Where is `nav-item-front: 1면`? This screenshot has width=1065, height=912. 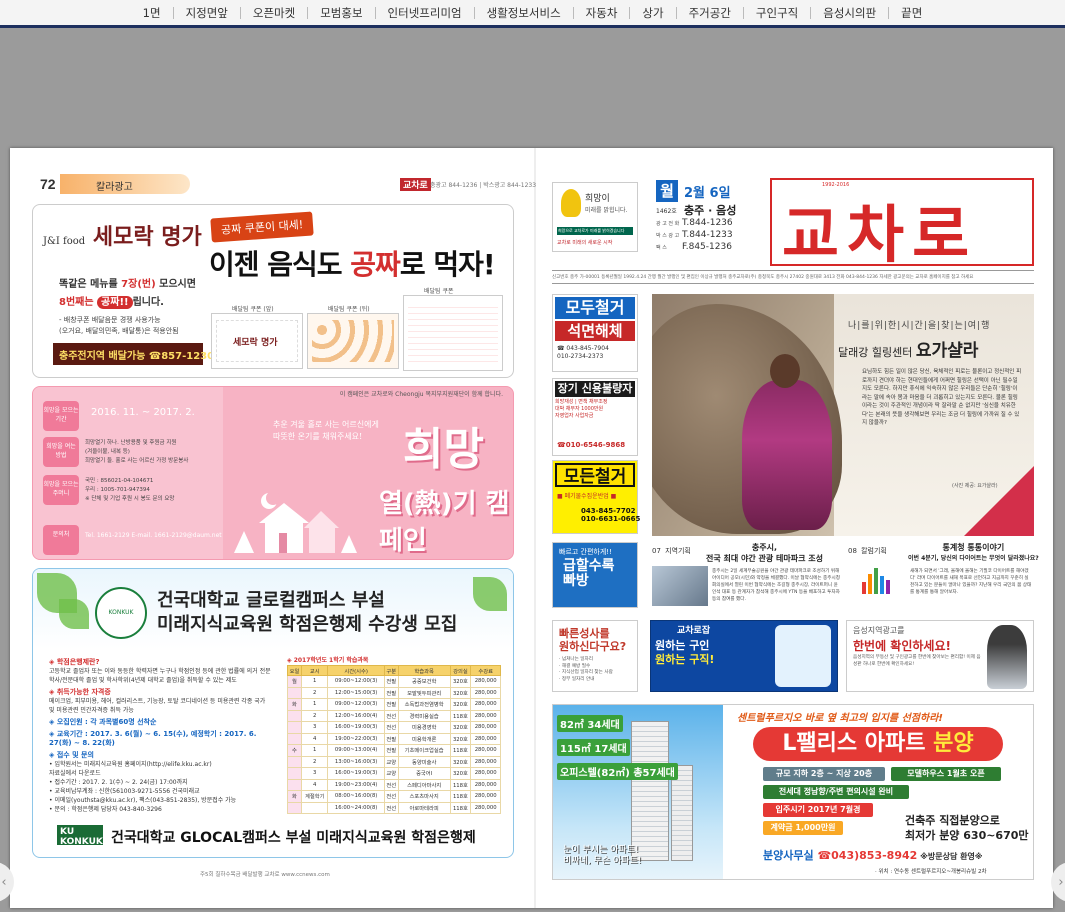 nav-item-front: 1면 is located at coordinates (152, 13).